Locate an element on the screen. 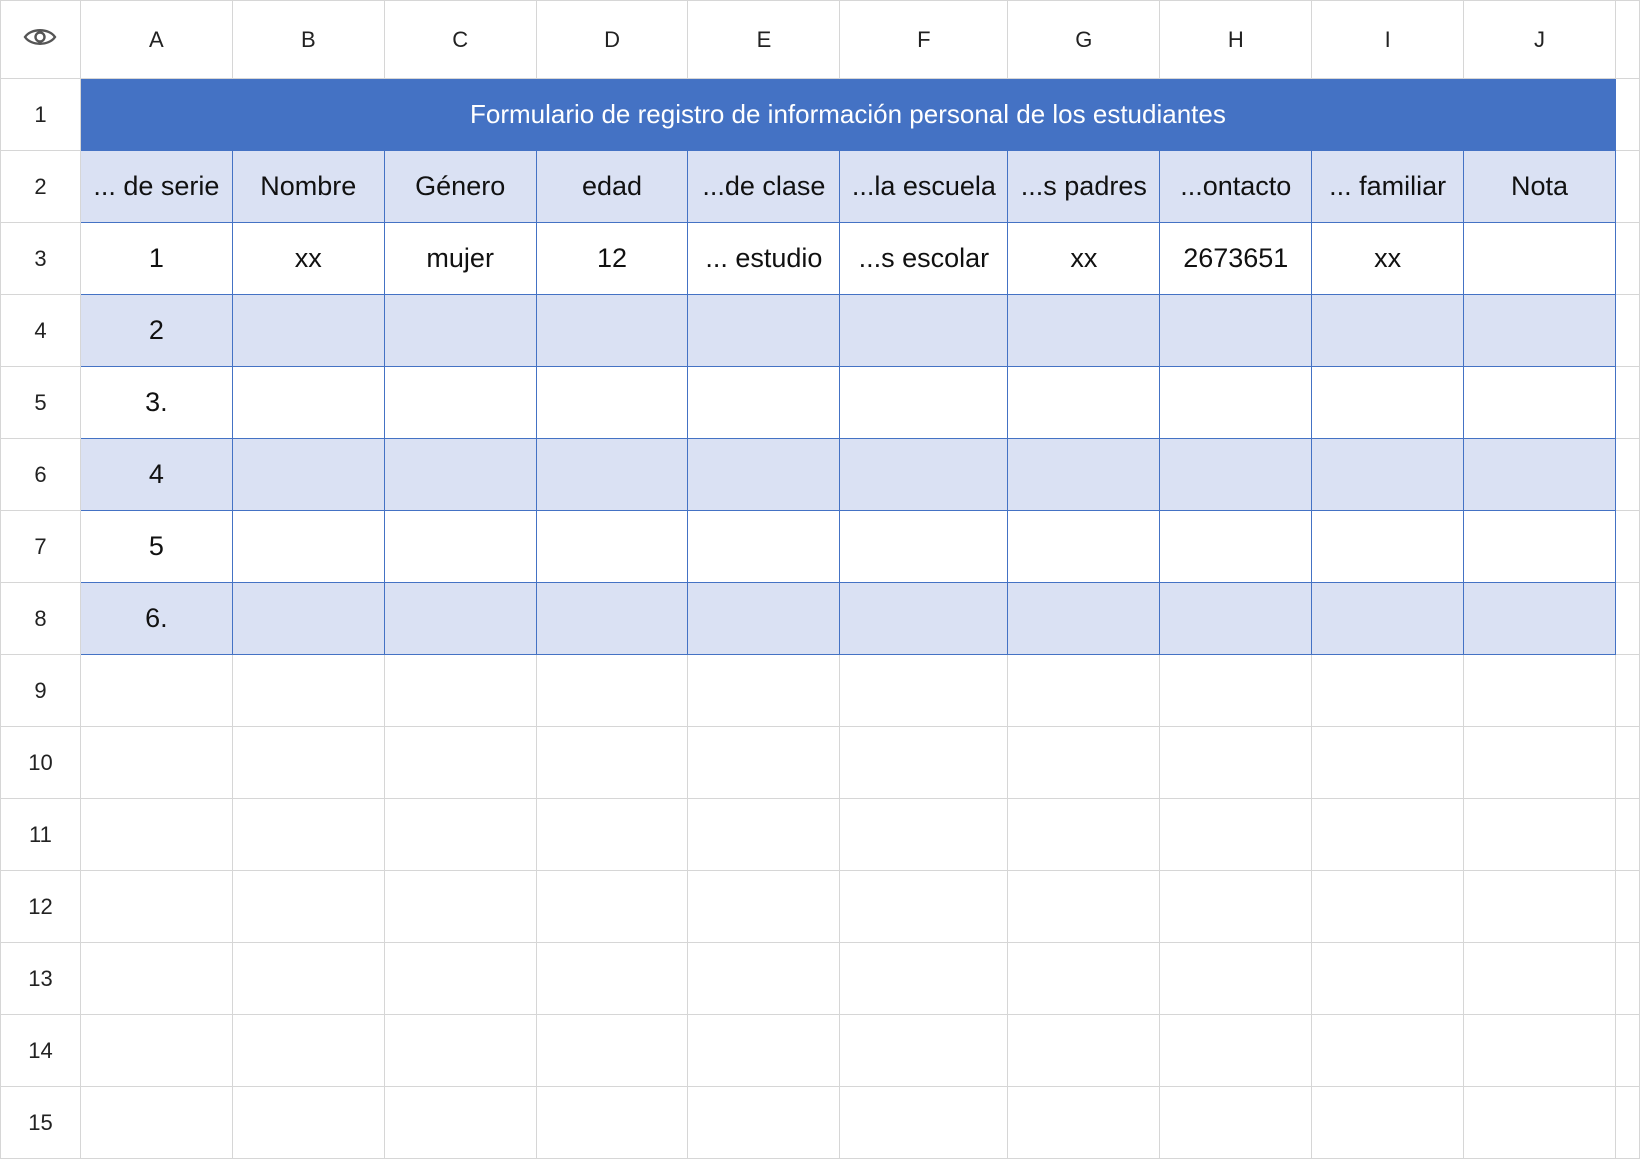 This screenshot has height=1161, width=1640. cell-d15 is located at coordinates (612, 1122).